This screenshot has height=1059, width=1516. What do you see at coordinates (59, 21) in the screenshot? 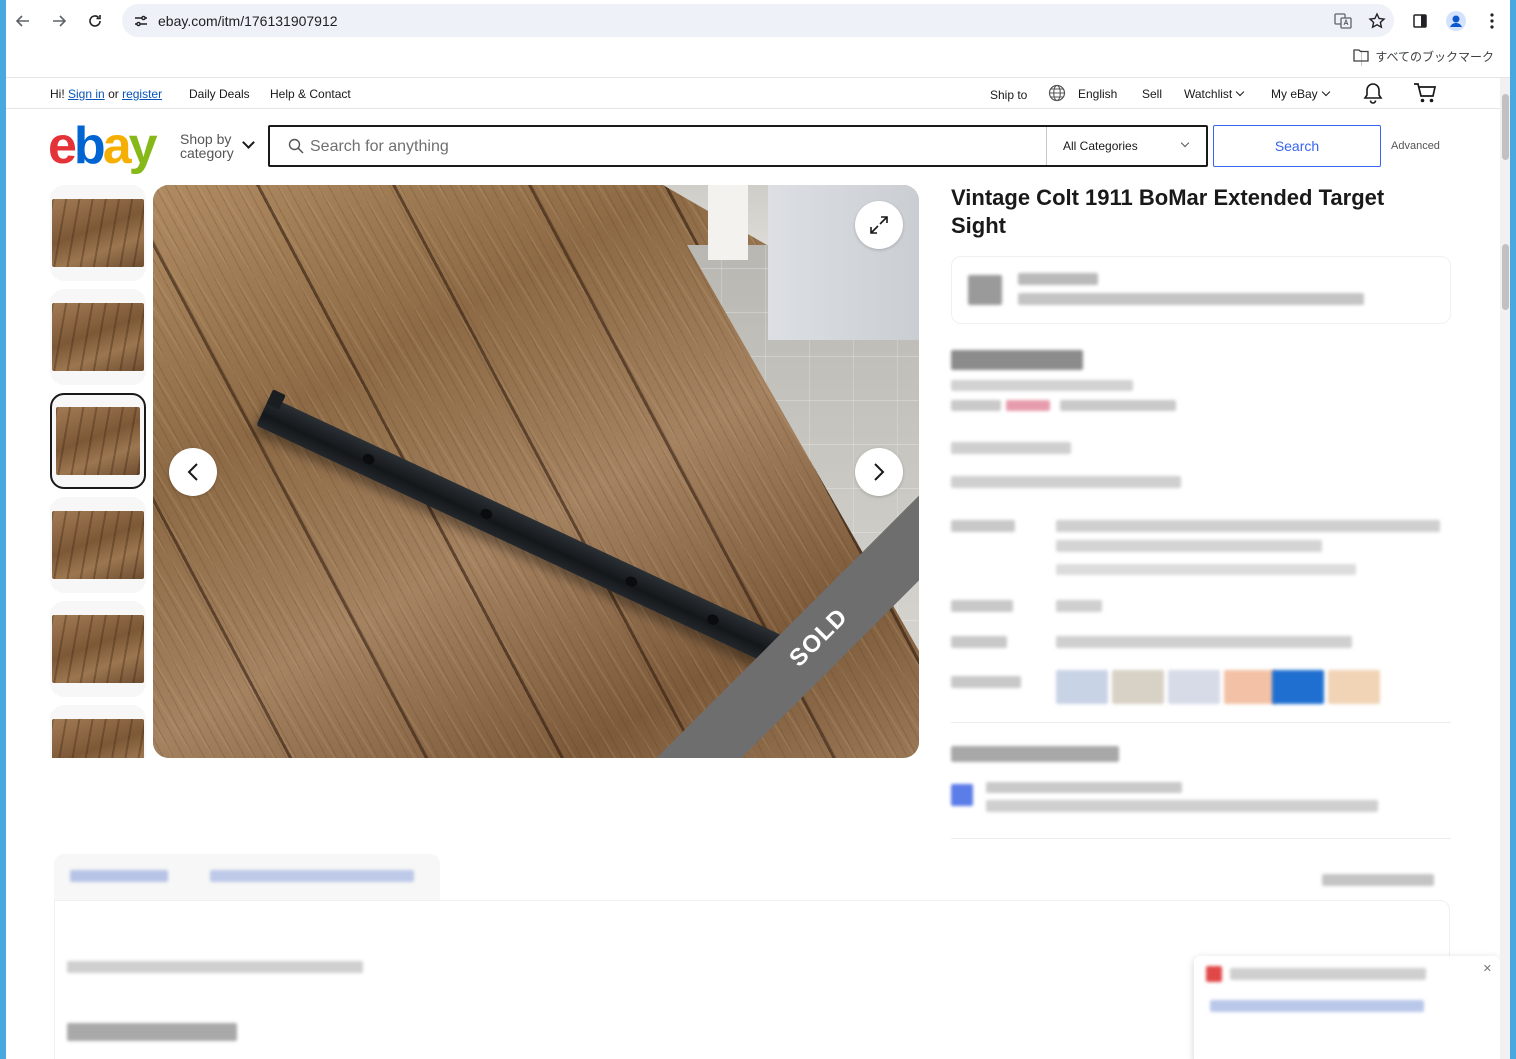
I see `forward-icon` at bounding box center [59, 21].